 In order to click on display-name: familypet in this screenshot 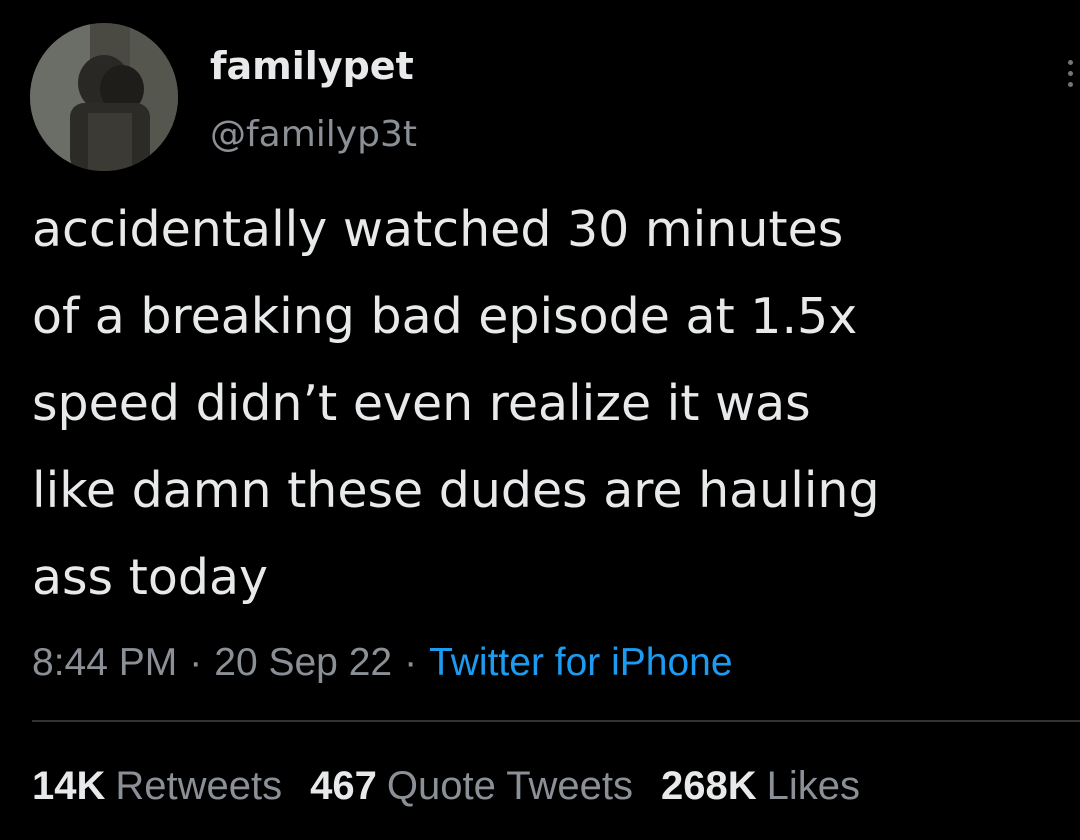, I will do `click(312, 66)`.